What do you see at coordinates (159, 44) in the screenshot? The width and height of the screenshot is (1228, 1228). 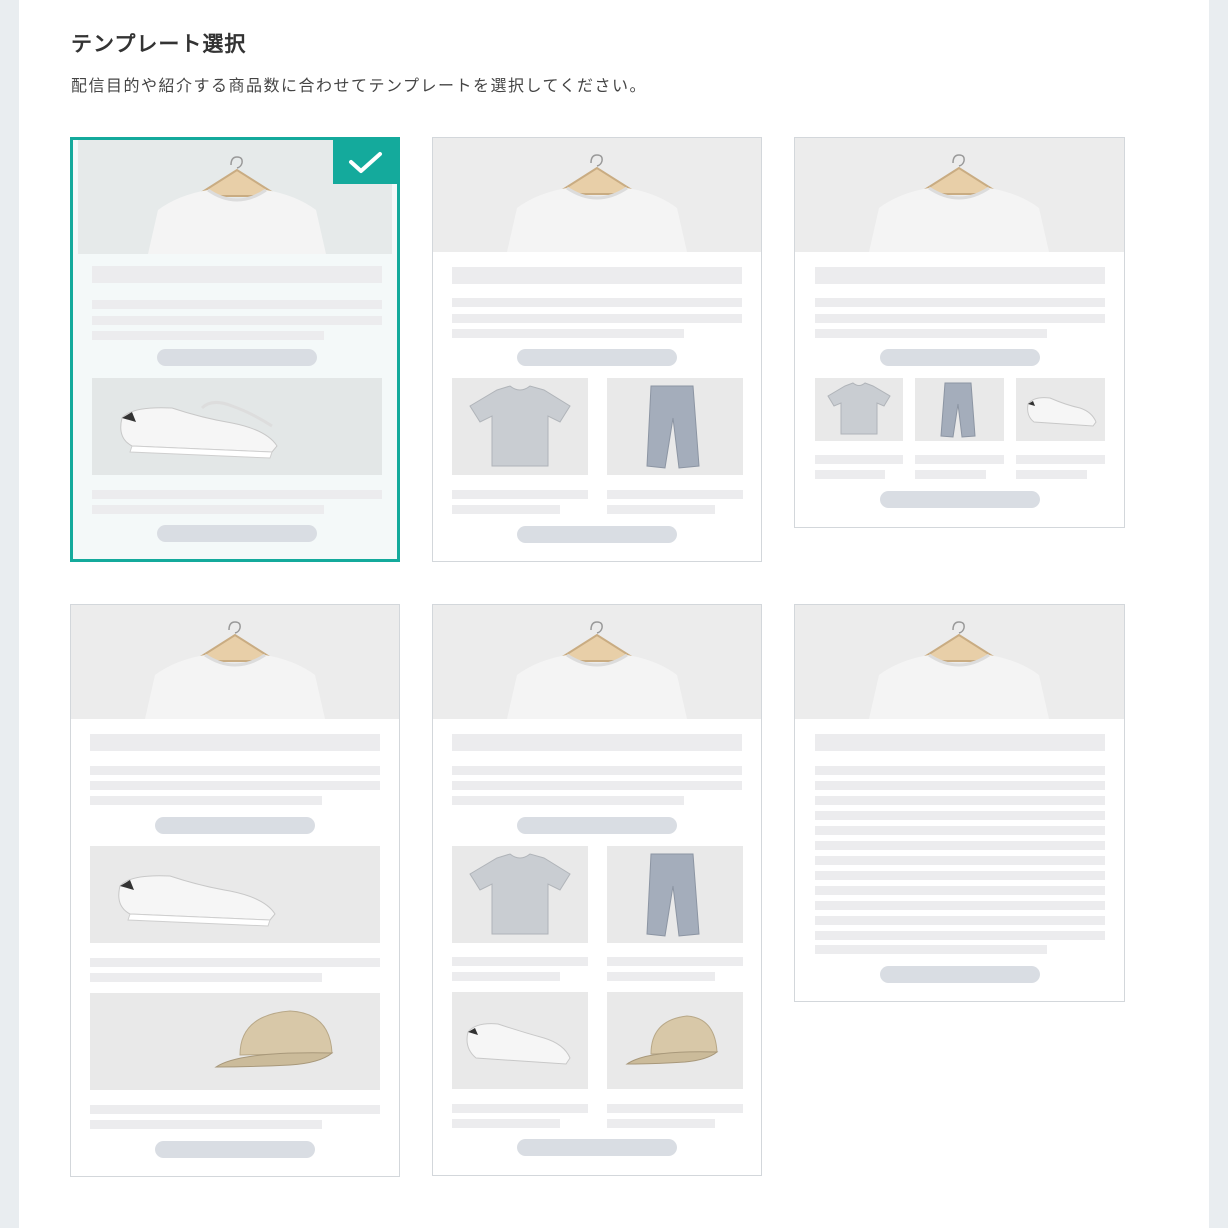 I see `page-title: テンプレート選択` at bounding box center [159, 44].